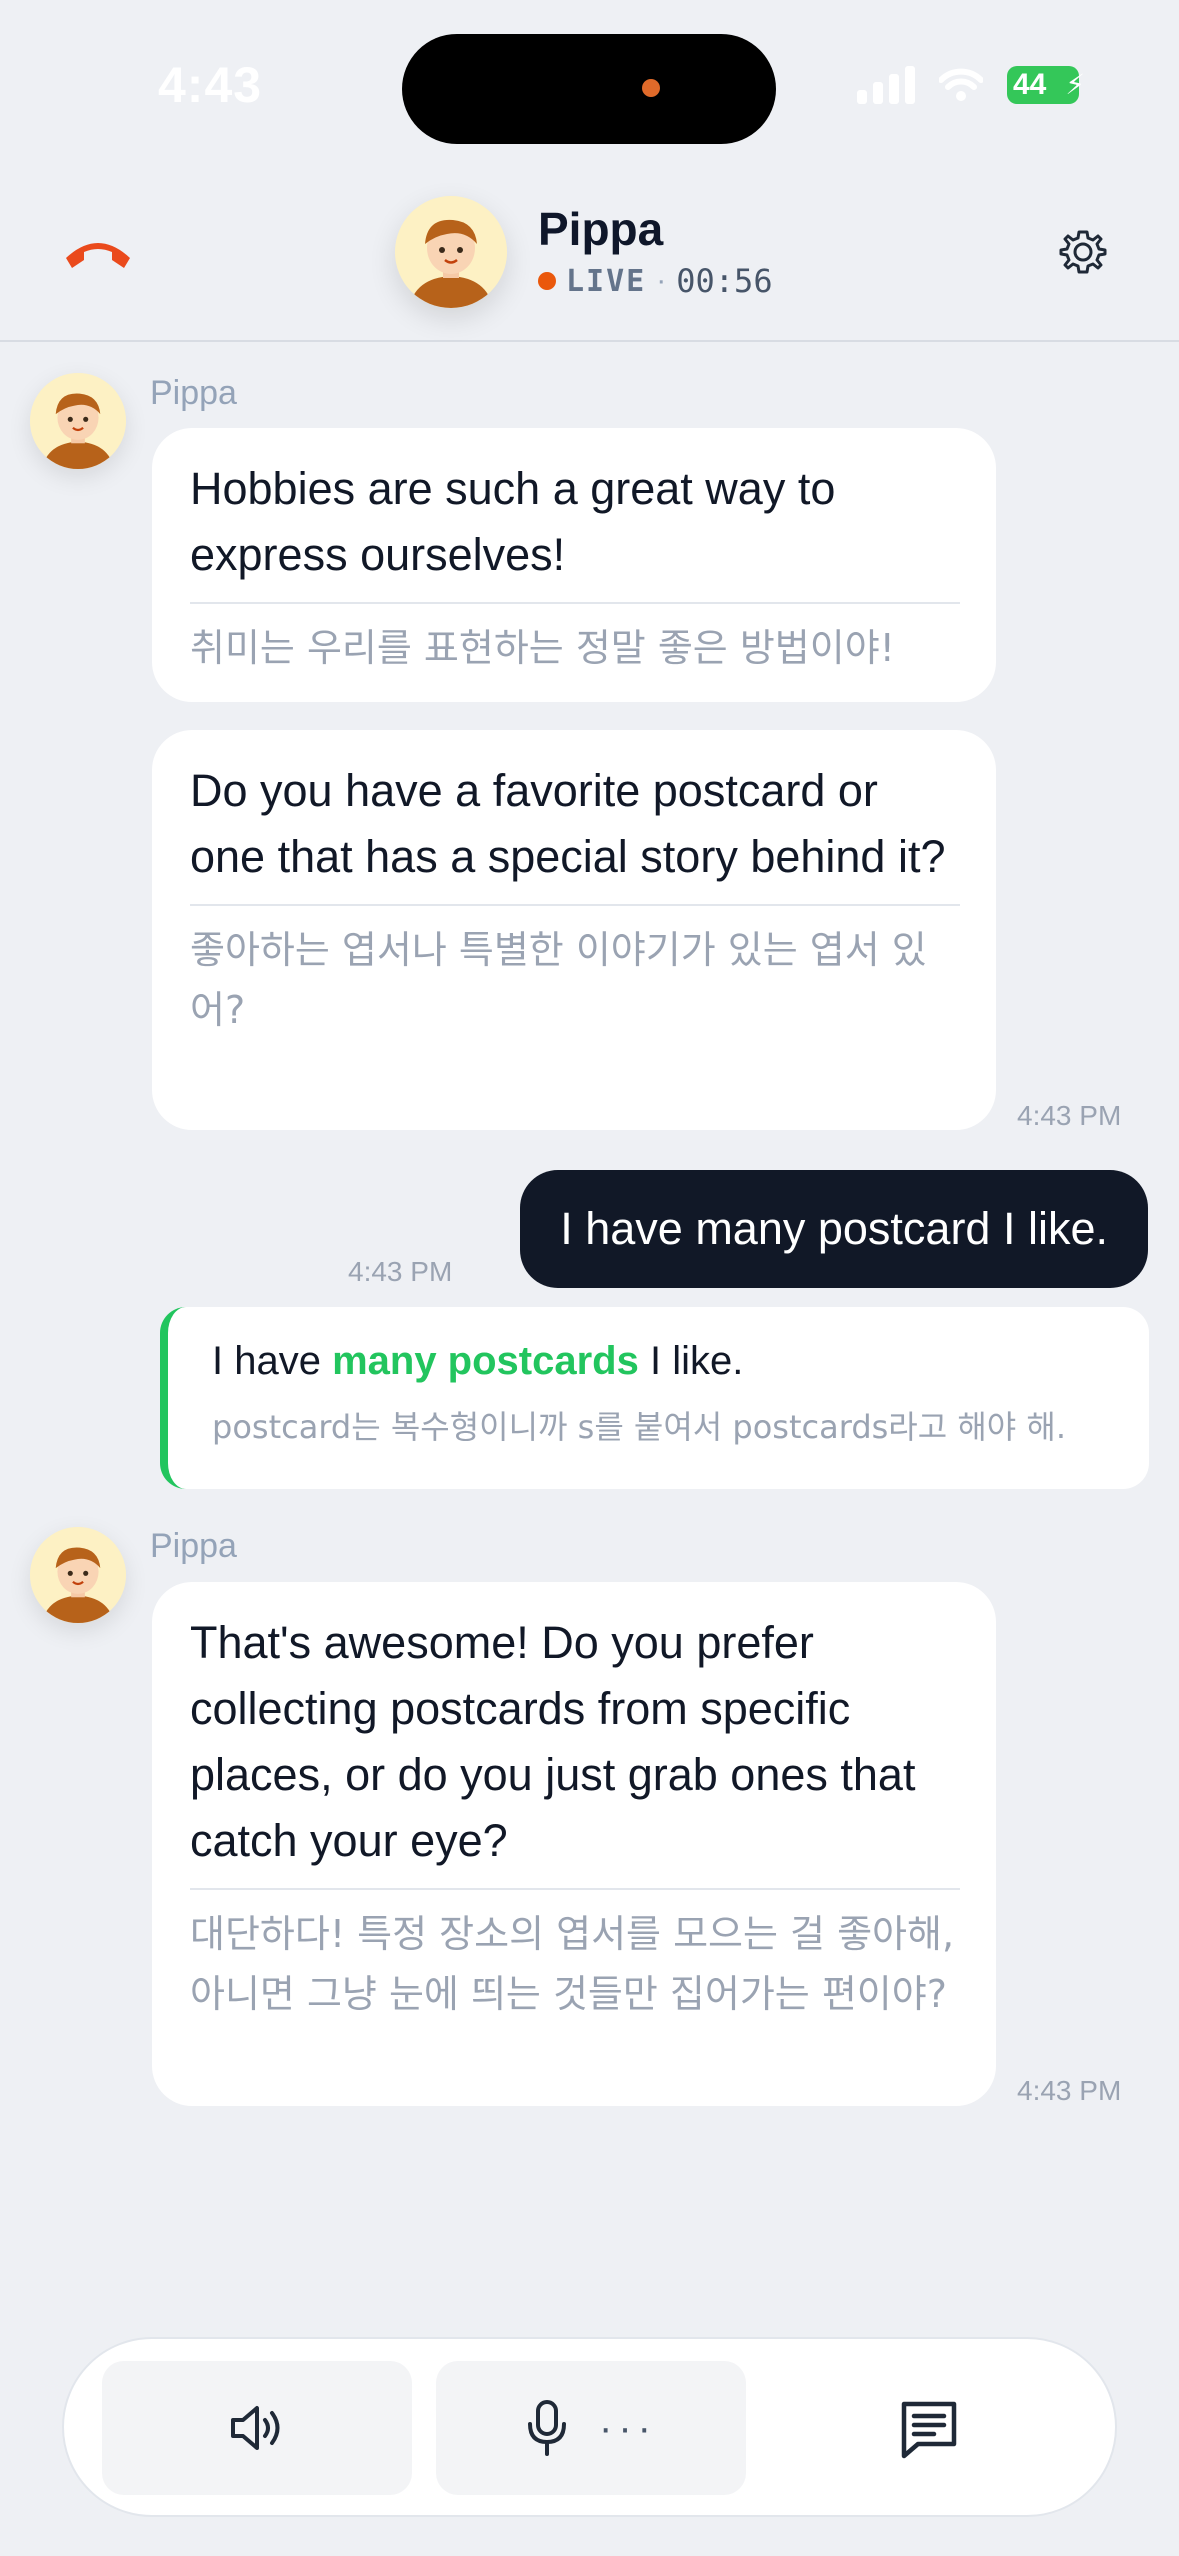 The image size is (1179, 2556). I want to click on message-square-text-icon, so click(929, 2430).